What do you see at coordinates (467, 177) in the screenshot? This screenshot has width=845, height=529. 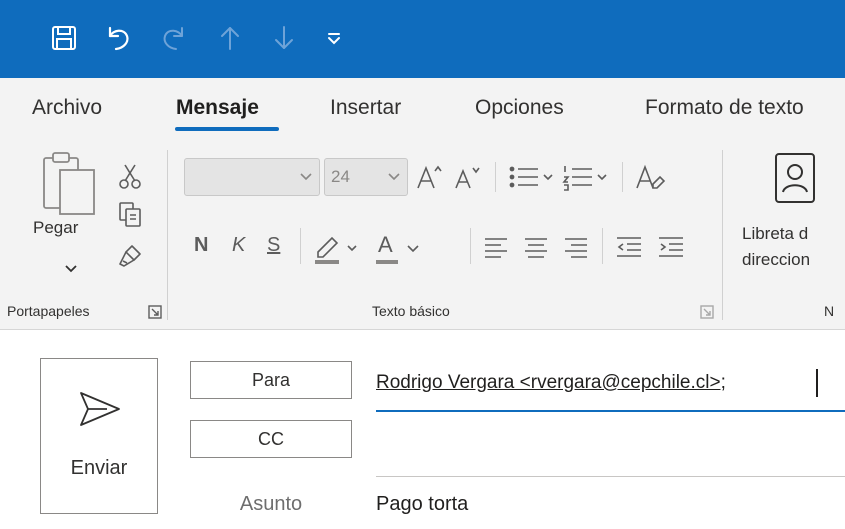 I see `shrink-font-icon` at bounding box center [467, 177].